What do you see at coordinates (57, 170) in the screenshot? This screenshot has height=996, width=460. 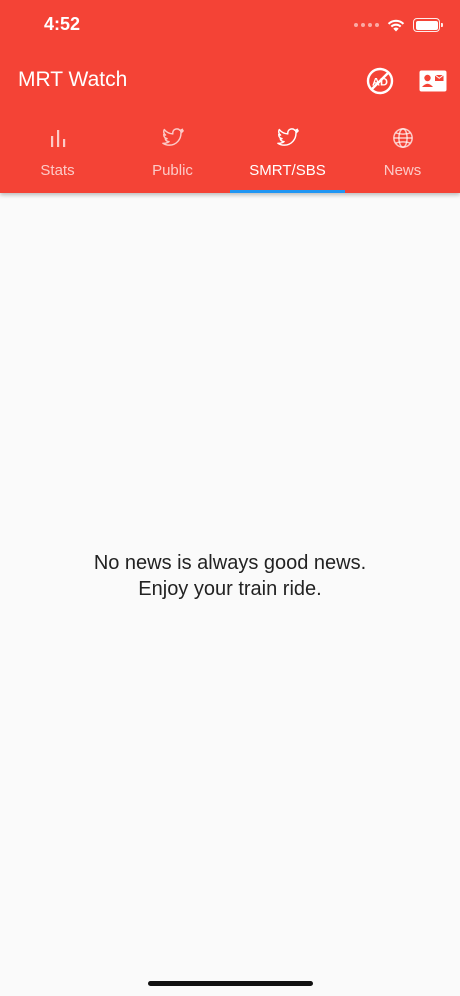 I see `tab-label: Stats` at bounding box center [57, 170].